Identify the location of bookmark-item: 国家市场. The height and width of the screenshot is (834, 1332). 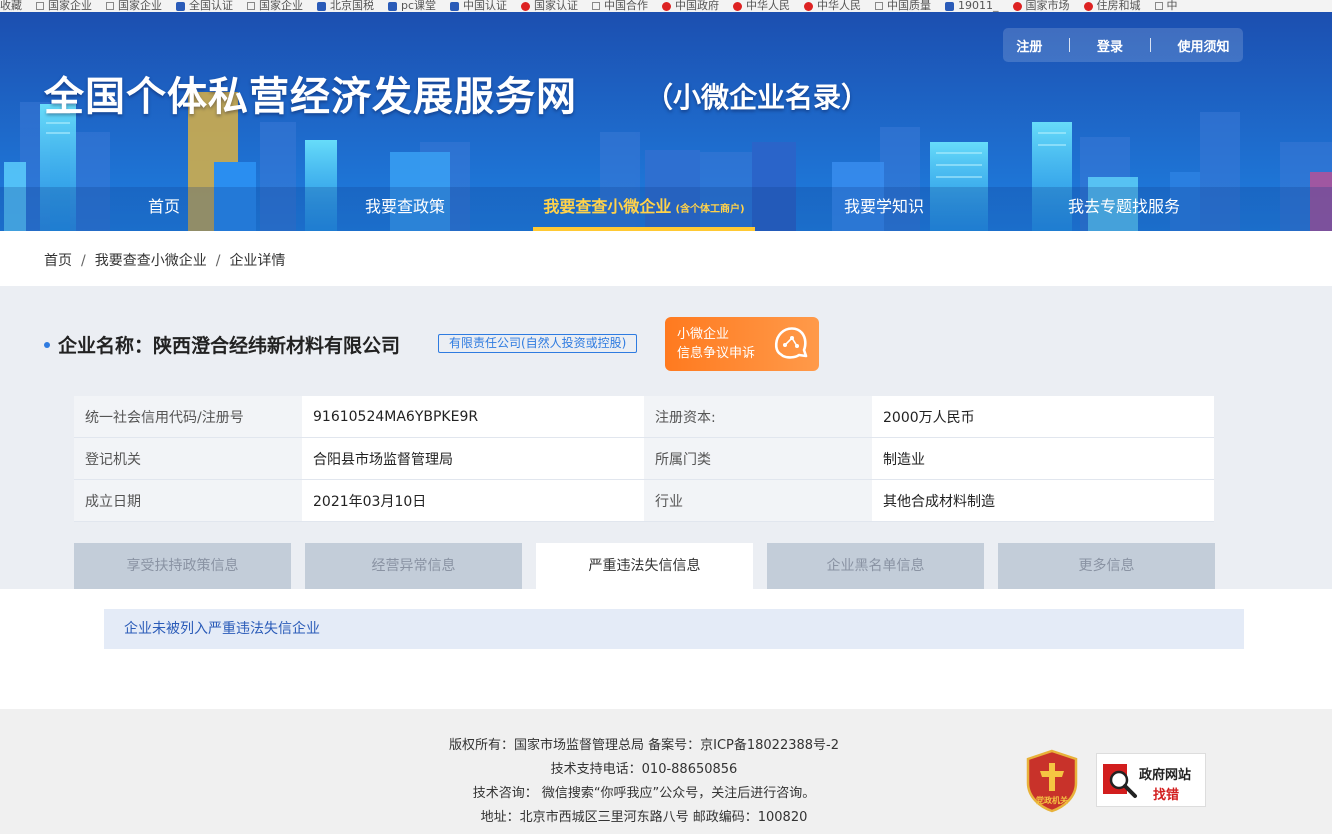
(1041, 6).